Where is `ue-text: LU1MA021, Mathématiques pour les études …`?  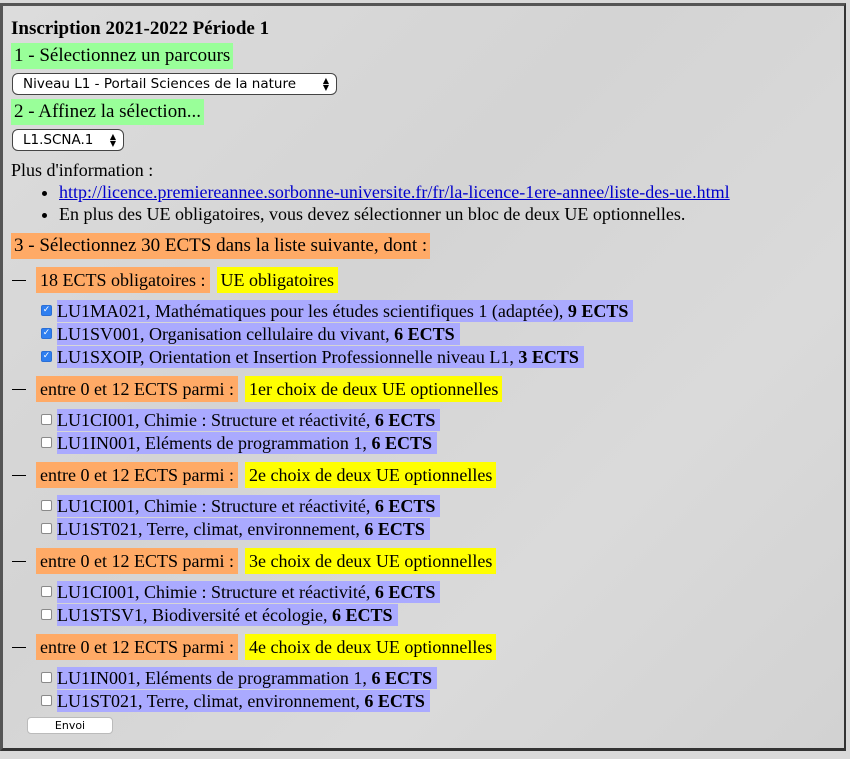 ue-text: LU1MA021, Mathématiques pour les études … is located at coordinates (310, 310).